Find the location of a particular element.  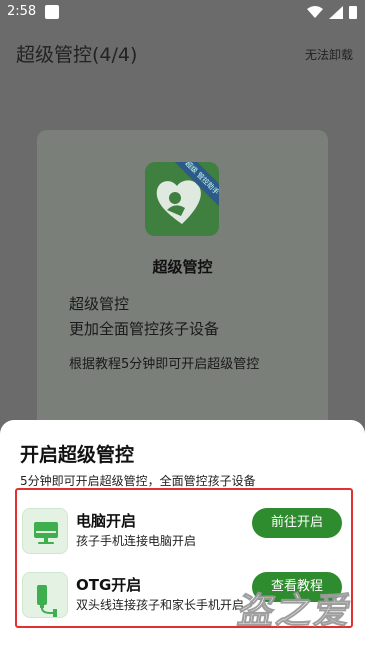

card-line-3: 根据教程5分钟即可开启超级管控 is located at coordinates (164, 364).